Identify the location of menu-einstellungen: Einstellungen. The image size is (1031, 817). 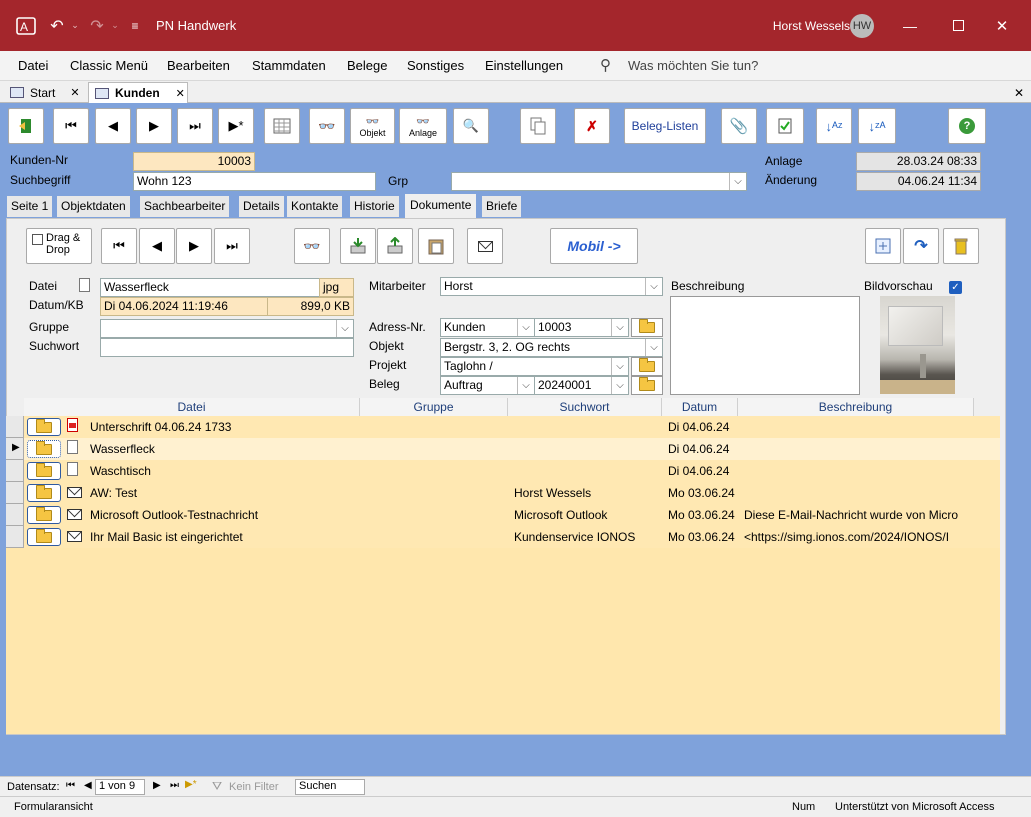
(524, 65).